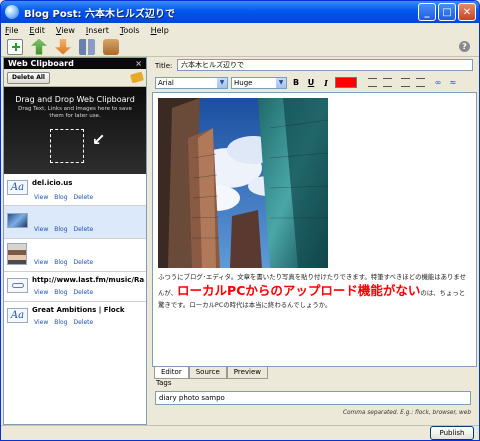  What do you see at coordinates (243, 82) in the screenshot?
I see `font-size-value: Huge` at bounding box center [243, 82].